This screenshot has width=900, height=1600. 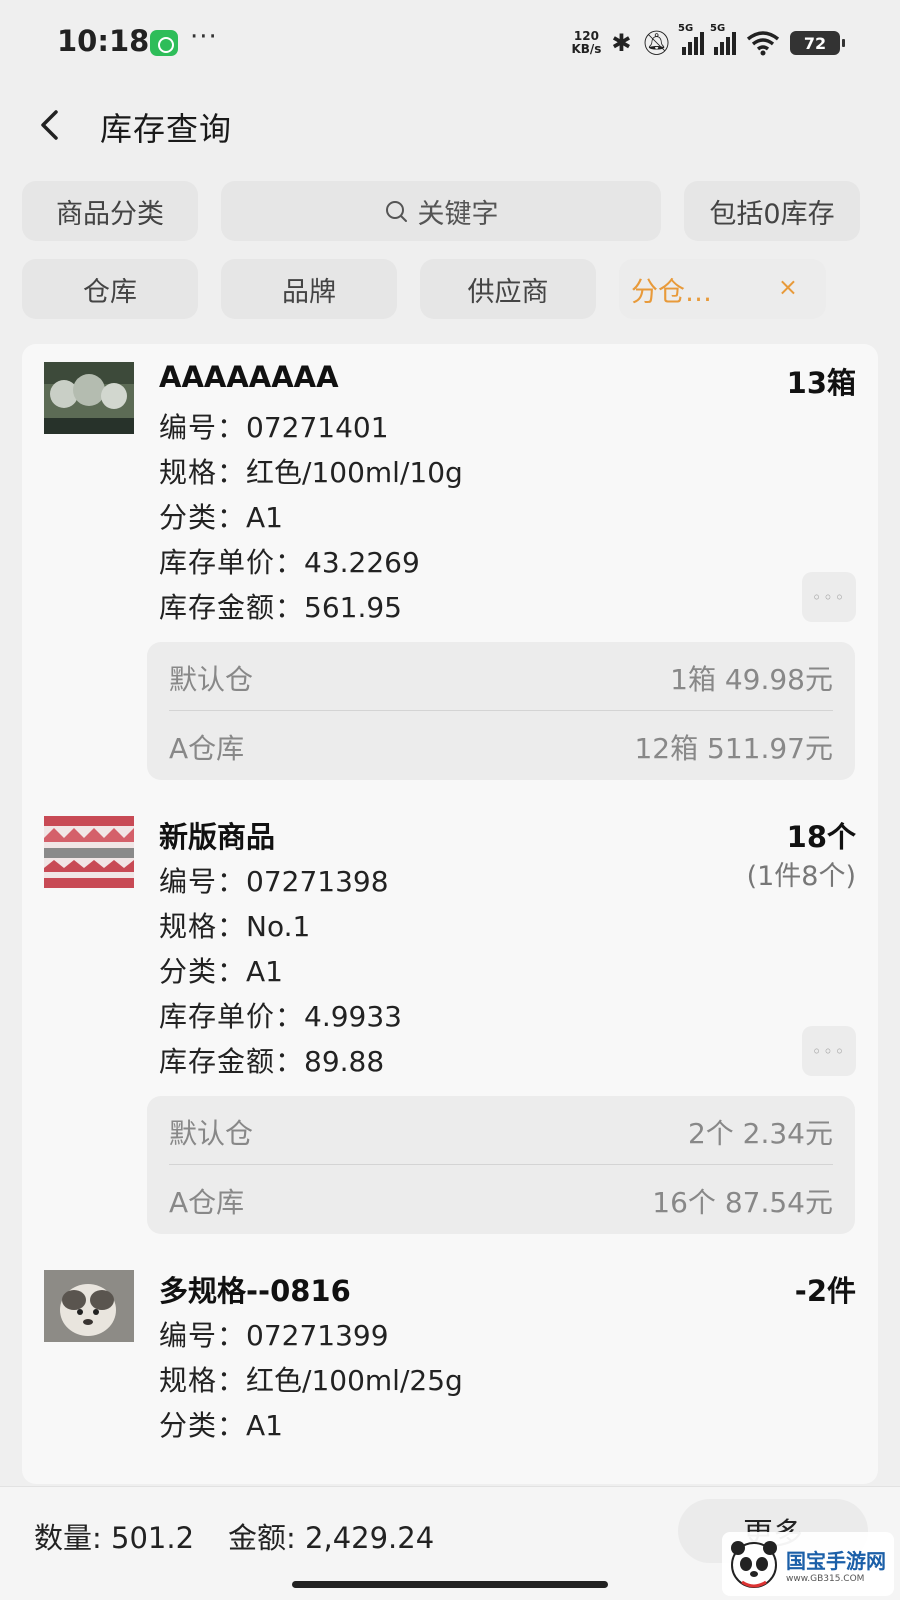 What do you see at coordinates (501, 1202) in the screenshot?
I see `warehouse-row: A仓库 16个 87.54元` at bounding box center [501, 1202].